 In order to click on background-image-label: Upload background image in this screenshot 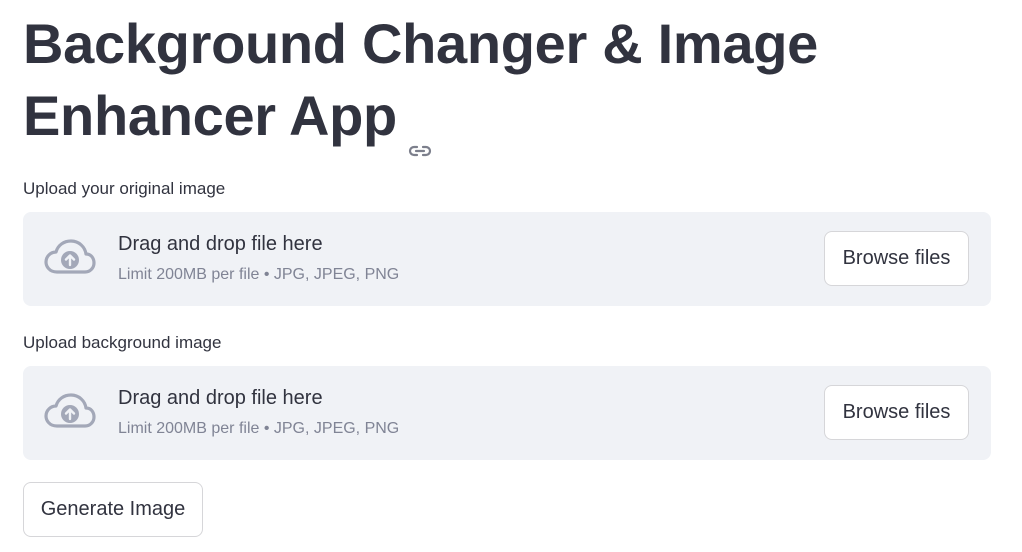, I will do `click(122, 342)`.